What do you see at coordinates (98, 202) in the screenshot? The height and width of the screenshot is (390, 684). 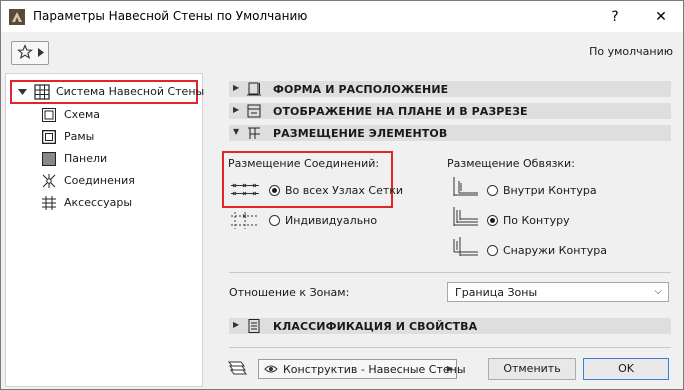 I see `tree-item-label: Аксессуары` at bounding box center [98, 202].